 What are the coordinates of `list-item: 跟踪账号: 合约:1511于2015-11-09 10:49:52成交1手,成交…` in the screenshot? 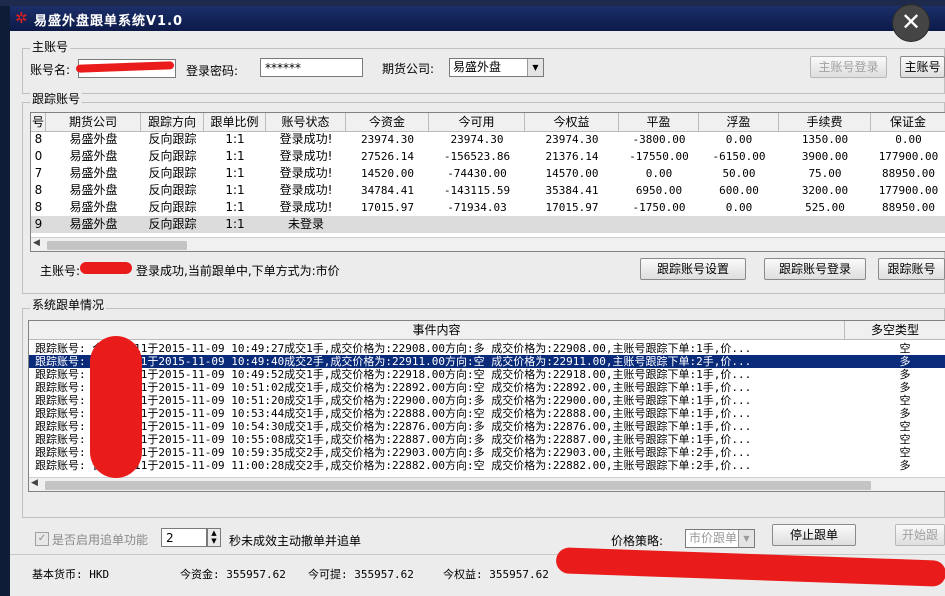 It's located at (487, 374).